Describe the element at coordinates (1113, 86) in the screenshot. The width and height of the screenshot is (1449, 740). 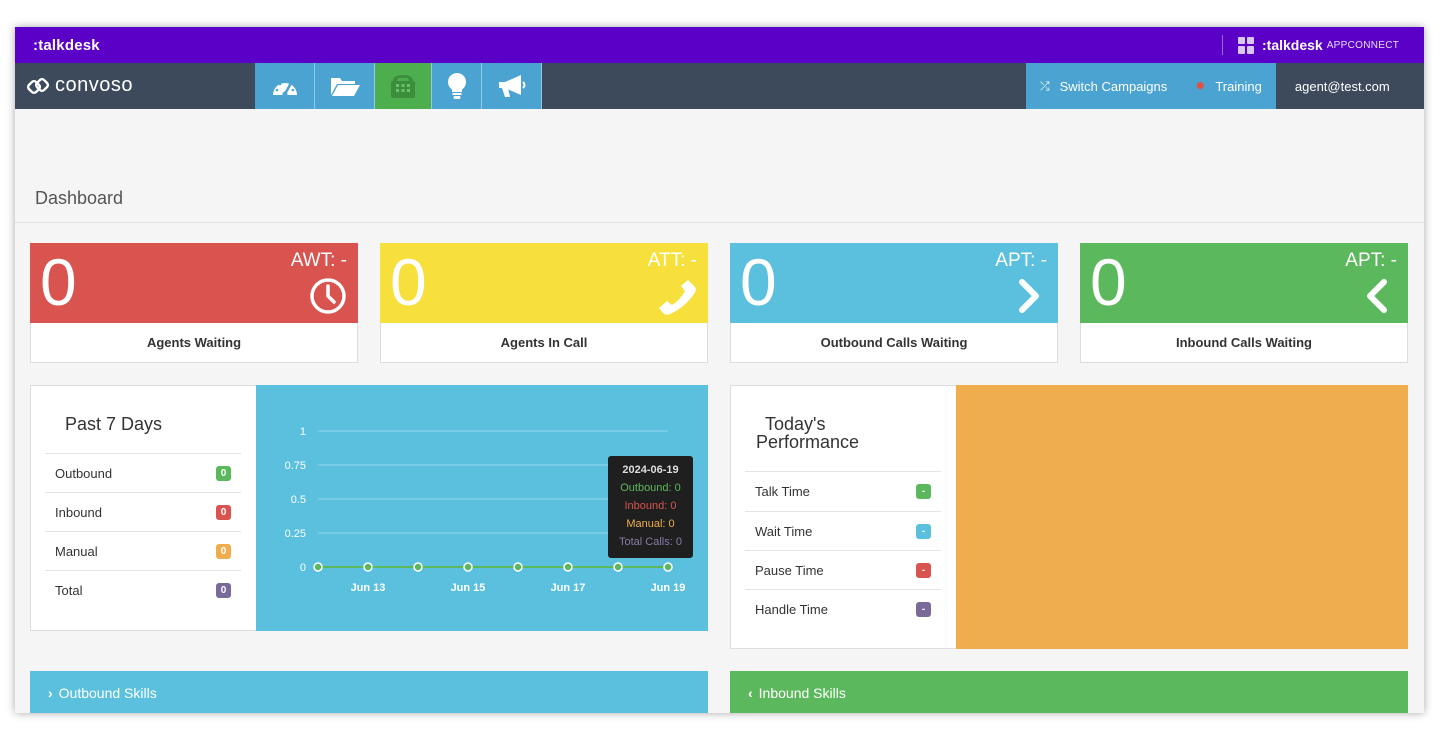
I see `switch-campaigns-label: Switch Campaigns` at that location.